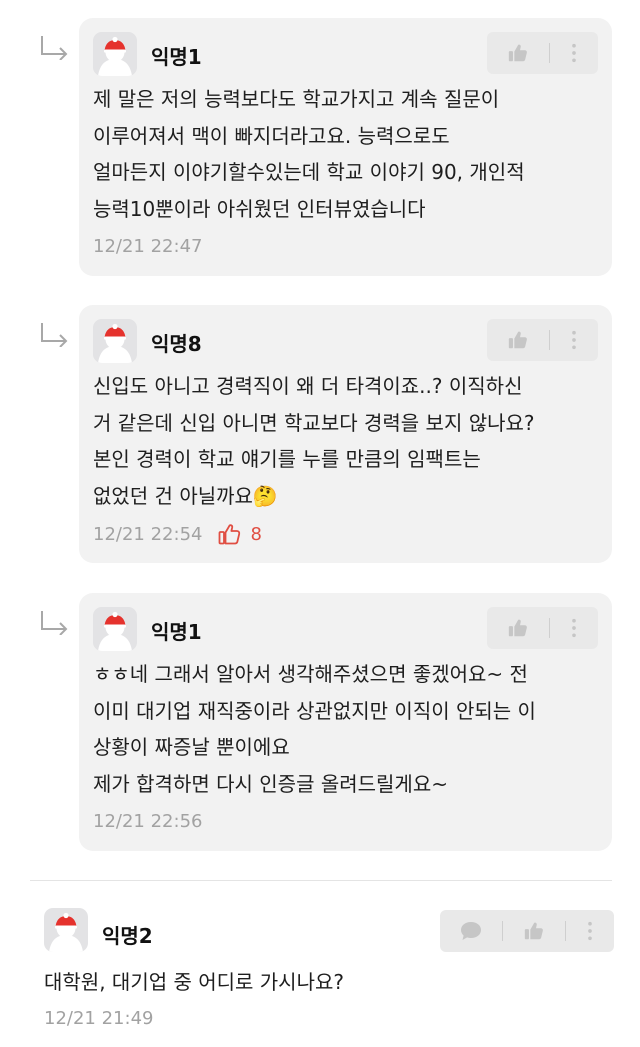 This screenshot has width=640, height=1047. Describe the element at coordinates (259, 208) in the screenshot. I see `comment-line: 능력10뿐이라 아쉬웠던 인터뷰였습니다` at that location.